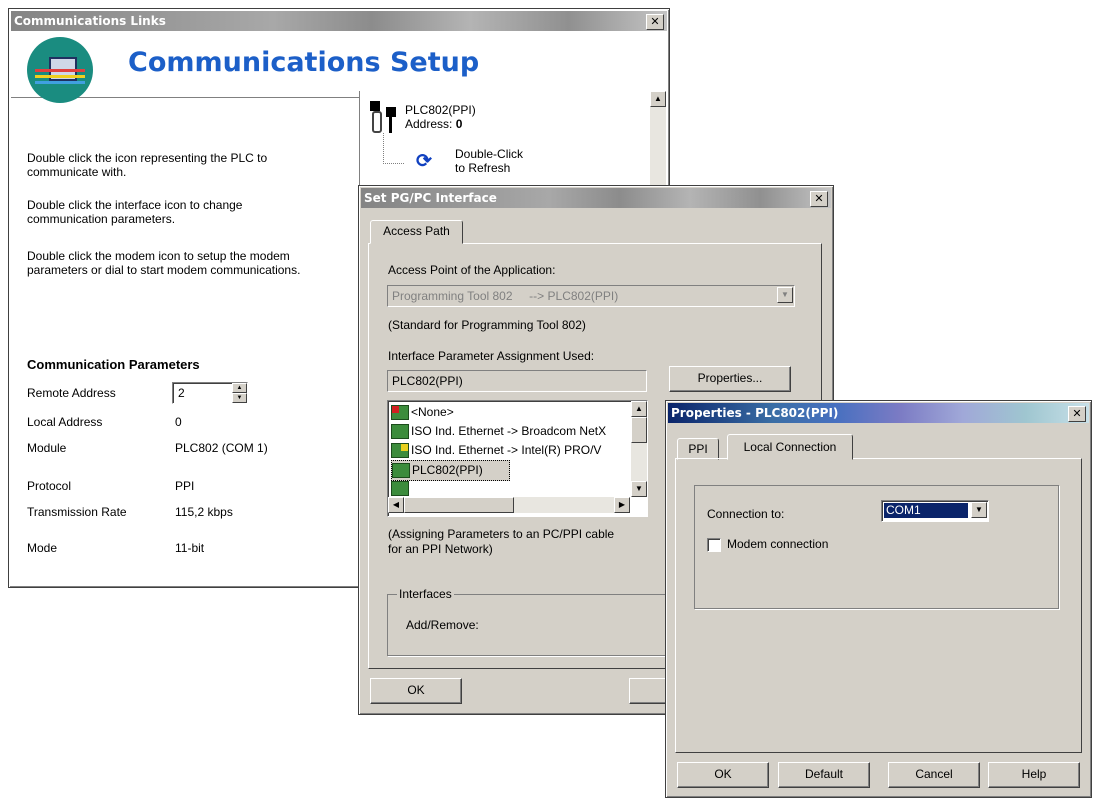  What do you see at coordinates (498, 431) in the screenshot?
I see `list-item: ISO Ind. Ethernet -> Broadcom NetX` at bounding box center [498, 431].